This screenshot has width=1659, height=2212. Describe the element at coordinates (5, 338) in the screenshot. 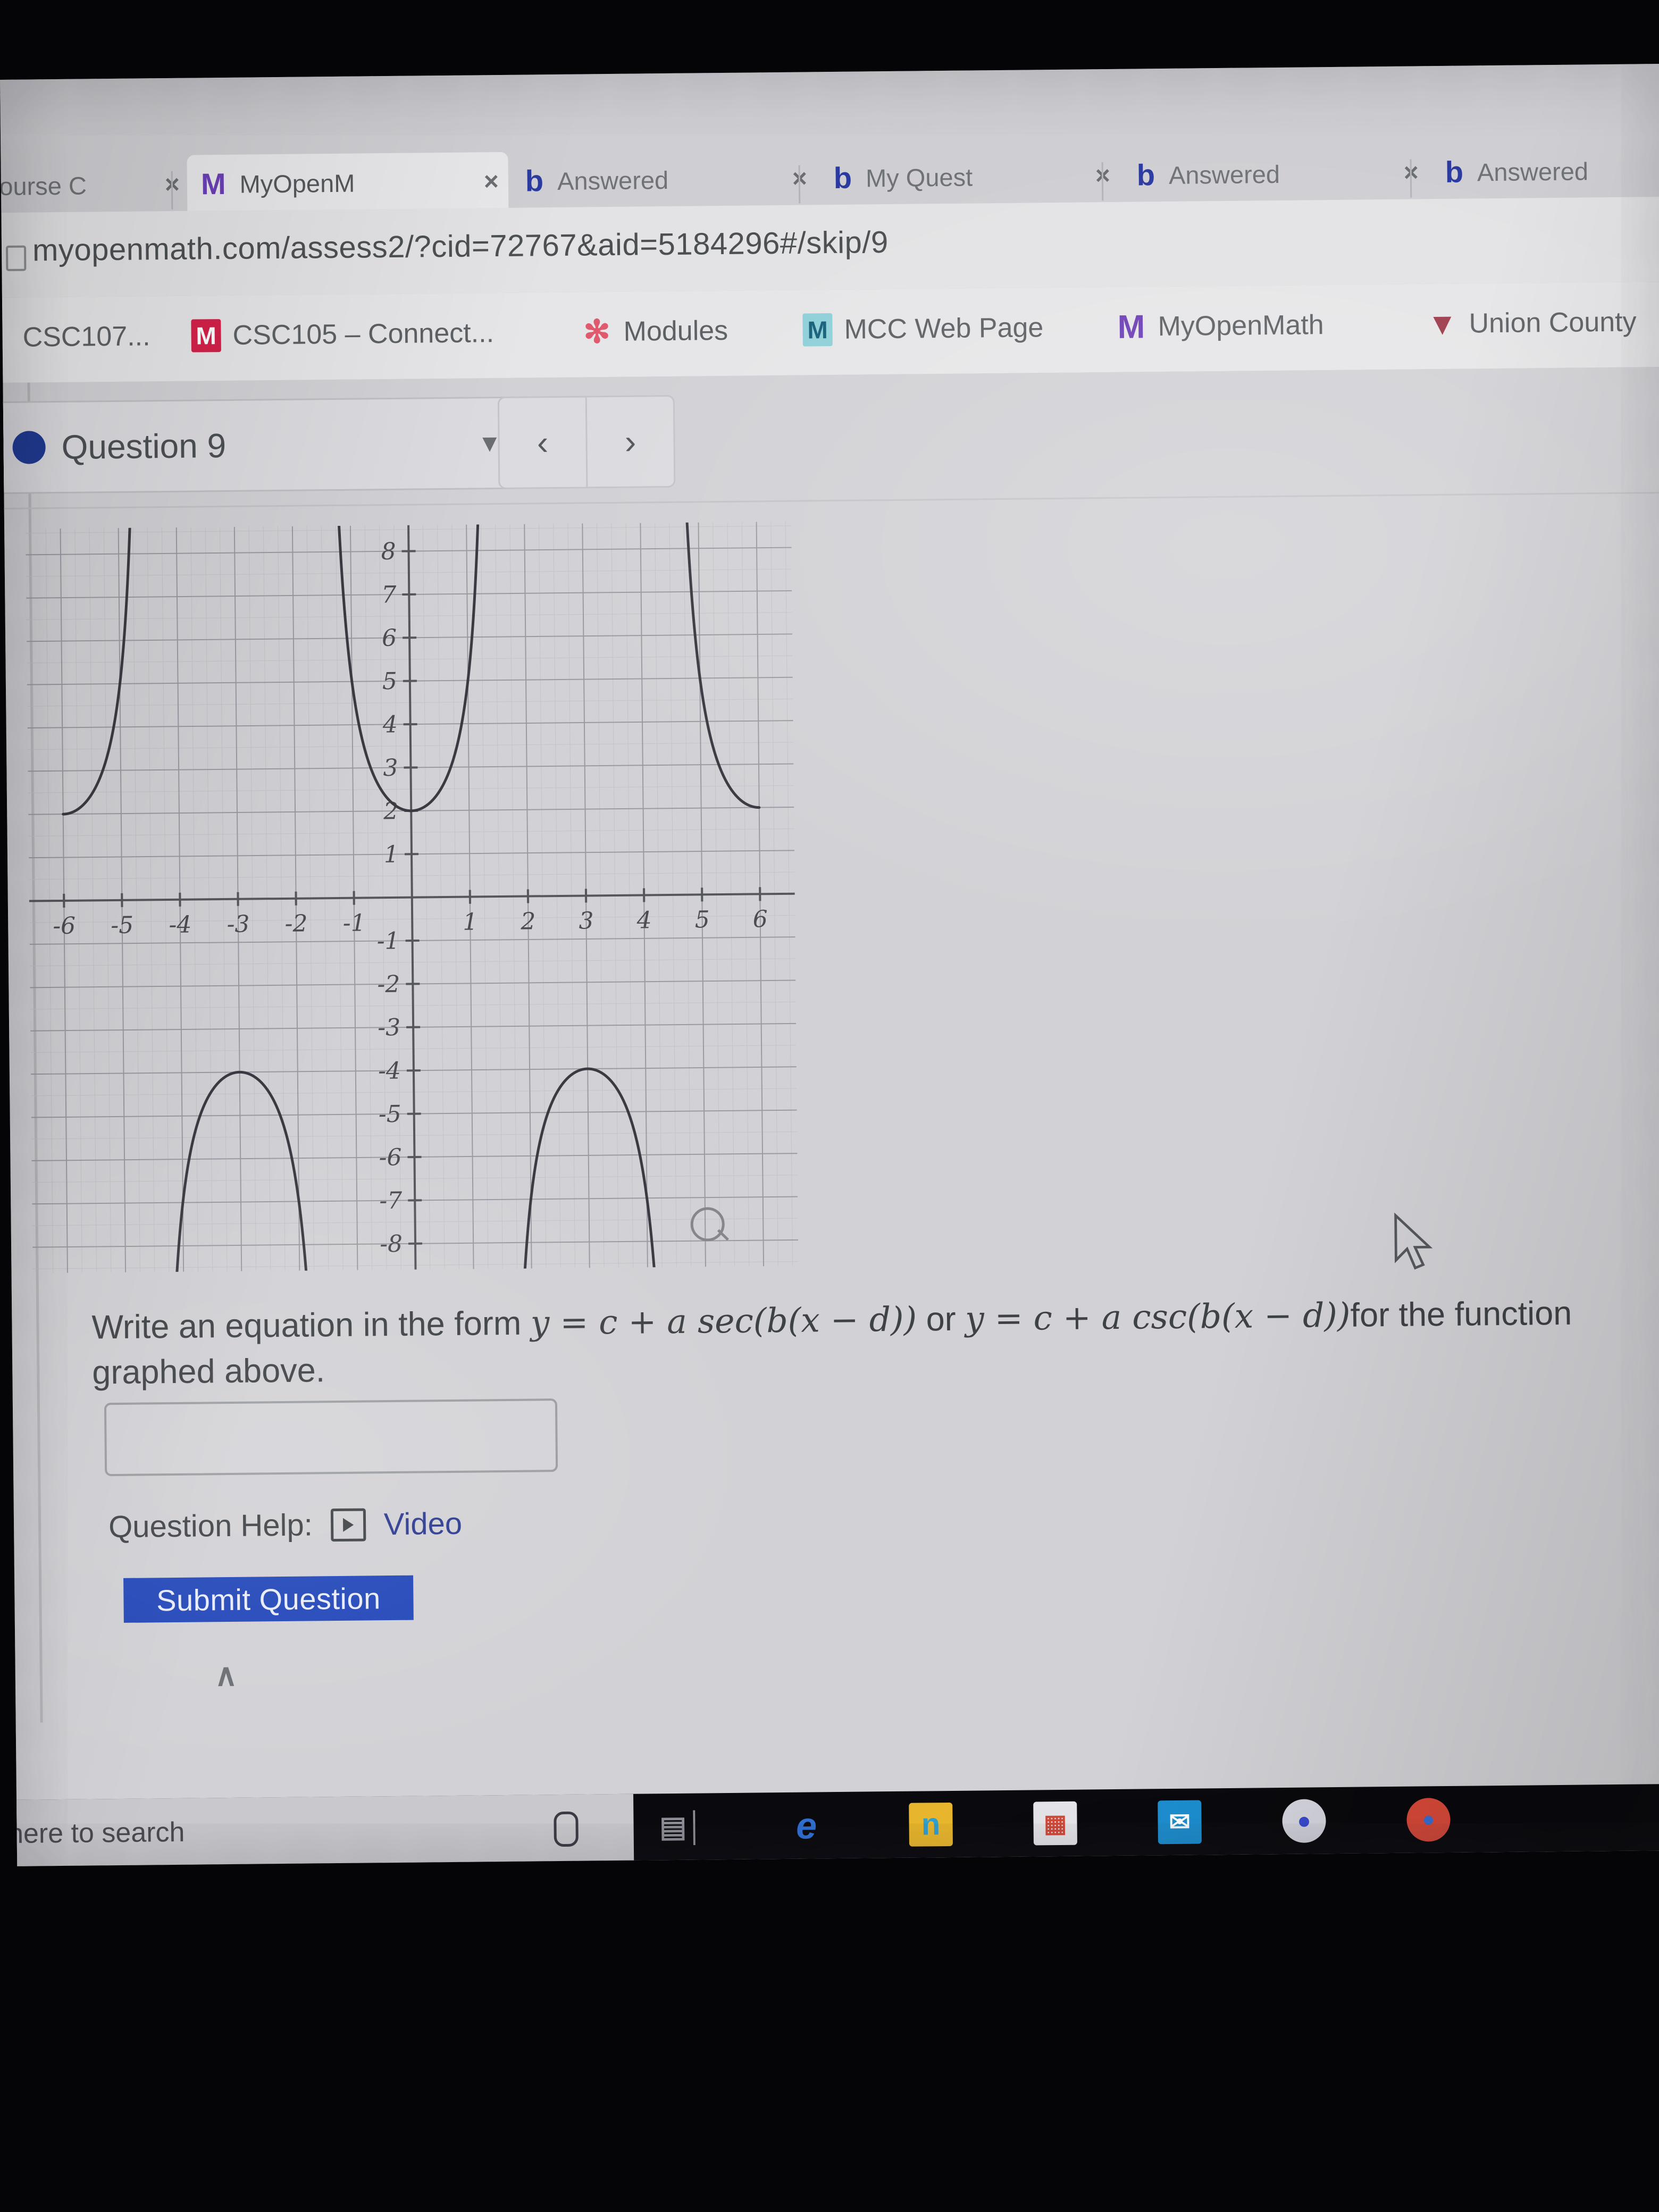

I see `generic-bookmark-icon` at that location.